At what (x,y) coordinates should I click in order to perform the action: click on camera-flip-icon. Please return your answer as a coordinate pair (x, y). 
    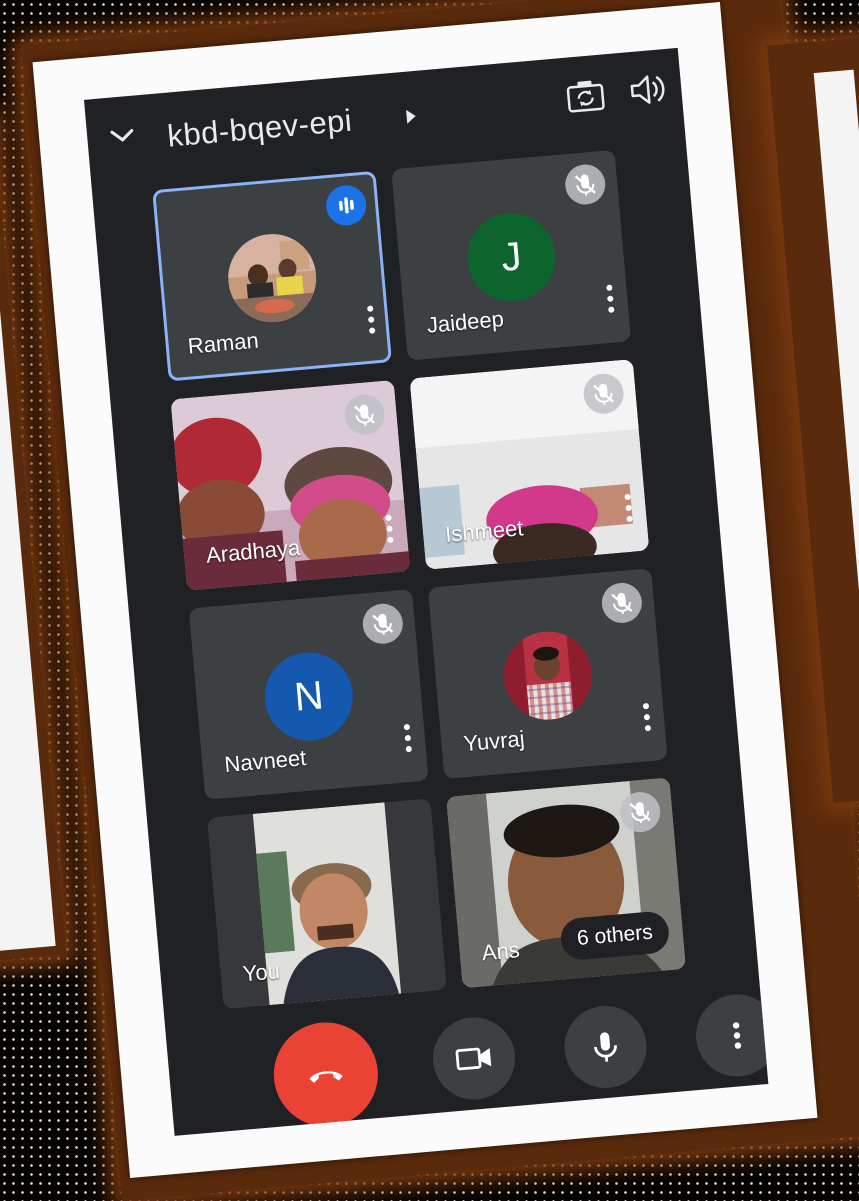
    Looking at the image, I should click on (585, 95).